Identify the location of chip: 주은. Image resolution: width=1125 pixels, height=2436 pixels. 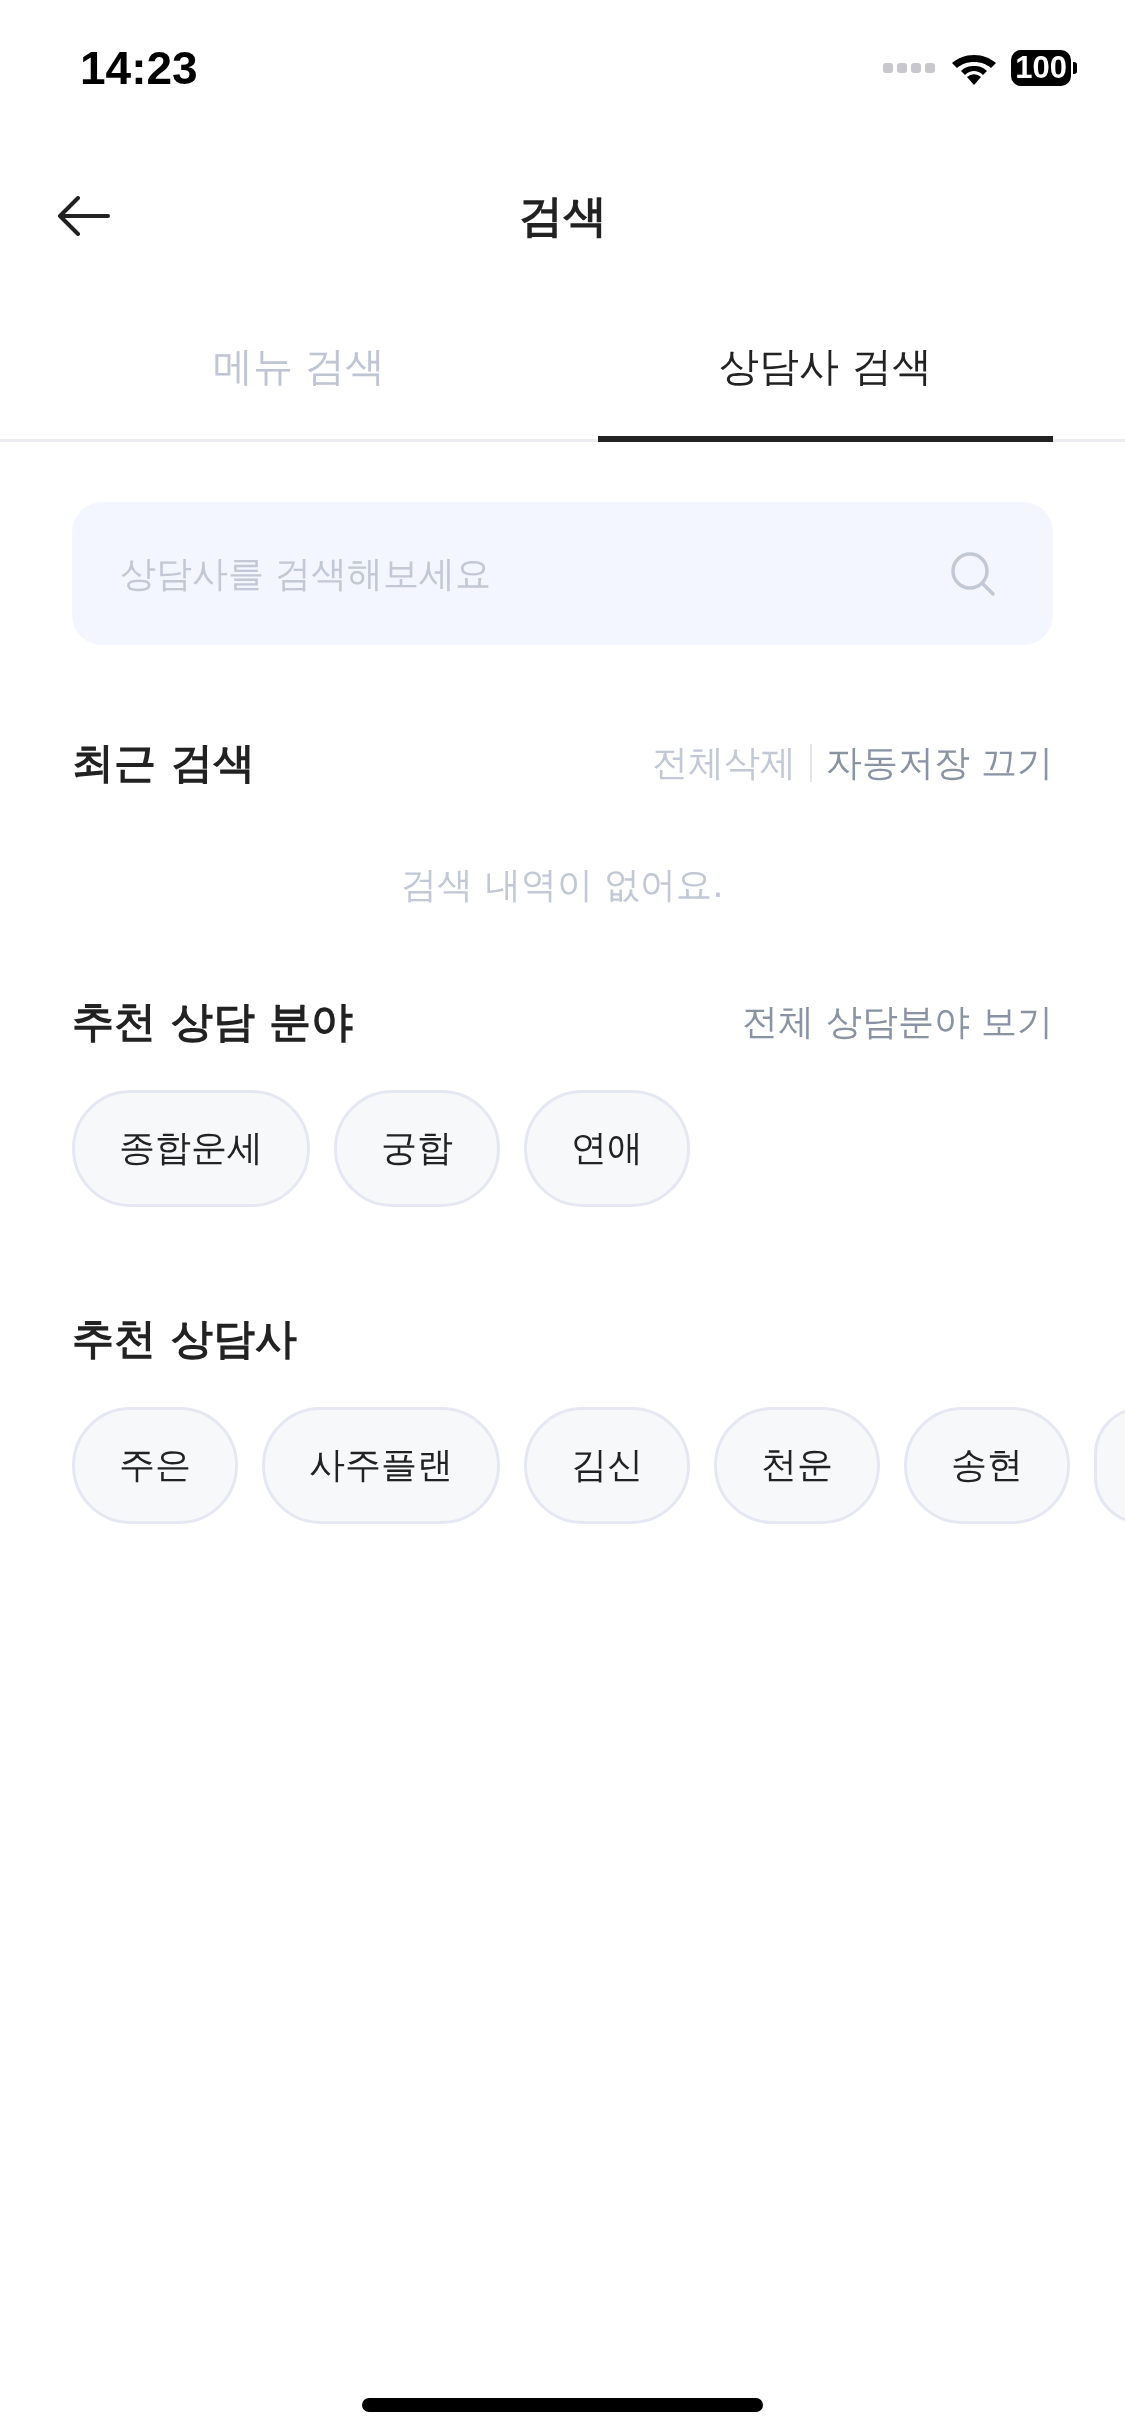
(155, 1465).